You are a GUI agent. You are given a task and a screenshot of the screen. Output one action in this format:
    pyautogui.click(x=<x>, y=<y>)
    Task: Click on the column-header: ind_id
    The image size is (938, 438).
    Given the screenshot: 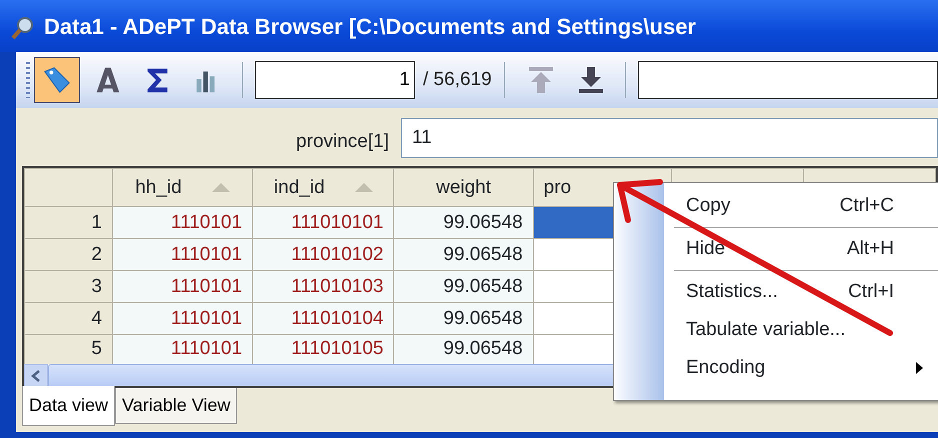 What is the action you would take?
    pyautogui.click(x=323, y=187)
    